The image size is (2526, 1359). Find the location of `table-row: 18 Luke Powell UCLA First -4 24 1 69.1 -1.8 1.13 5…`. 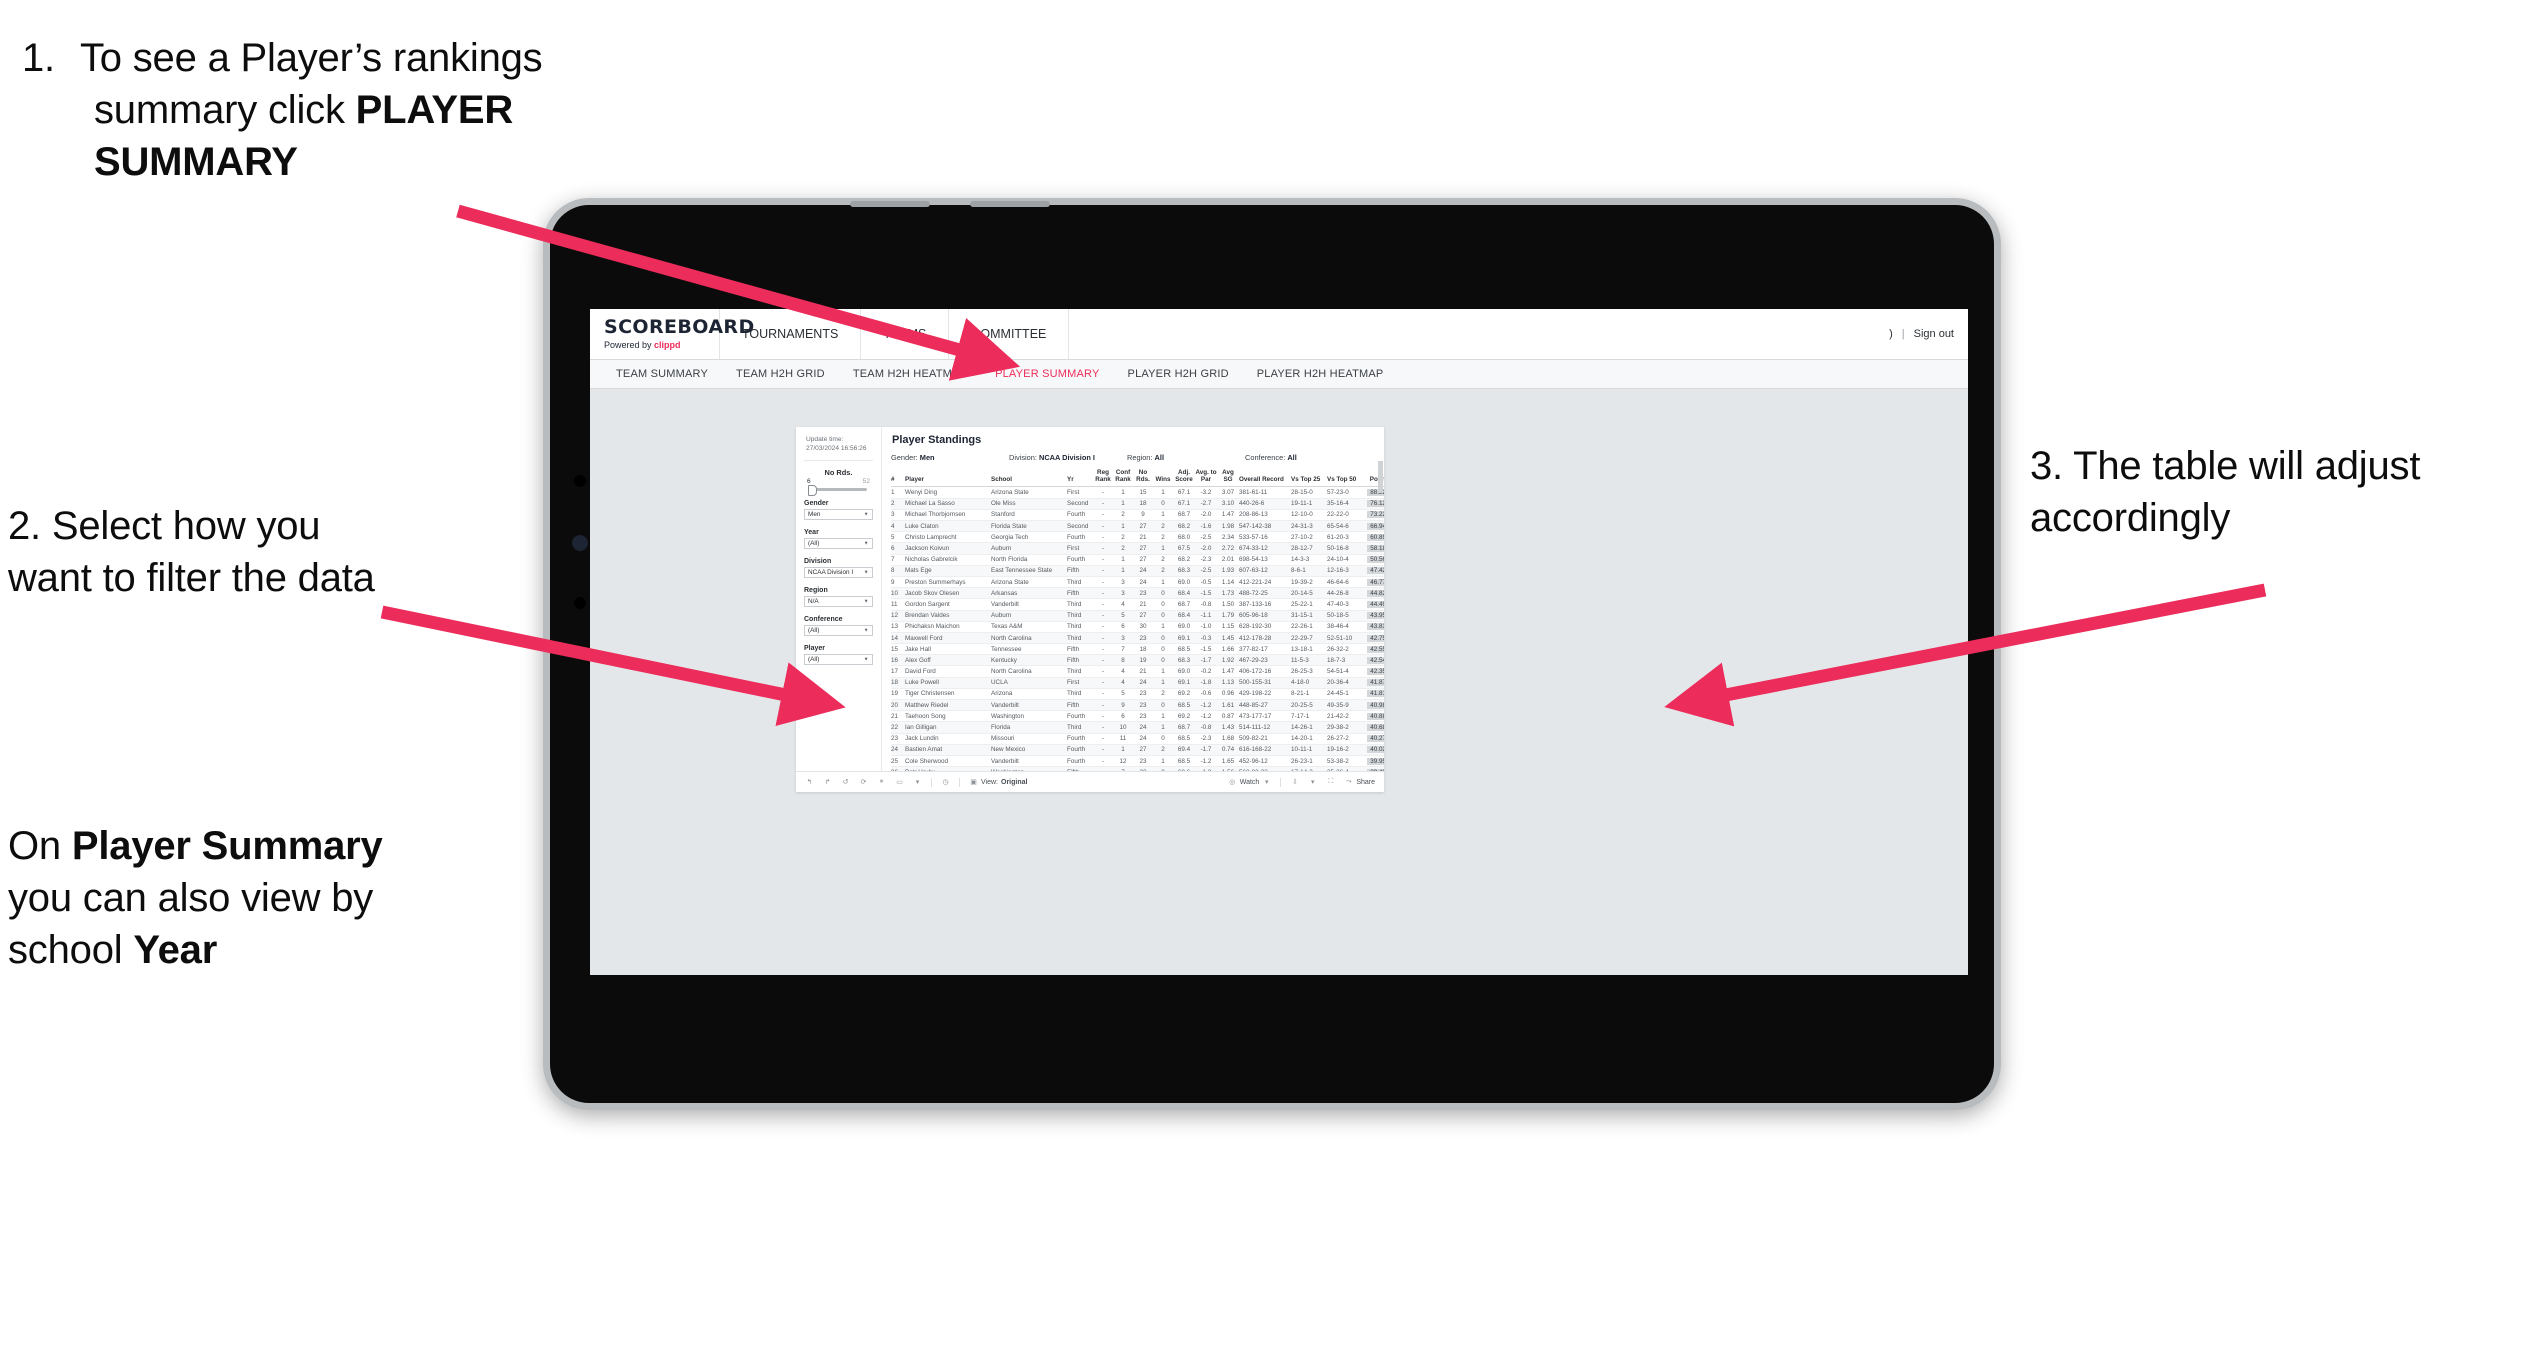

table-row: 18 Luke Powell UCLA First -4 24 1 69.1 -1.8 1.13 5… is located at coordinates (1137, 683).